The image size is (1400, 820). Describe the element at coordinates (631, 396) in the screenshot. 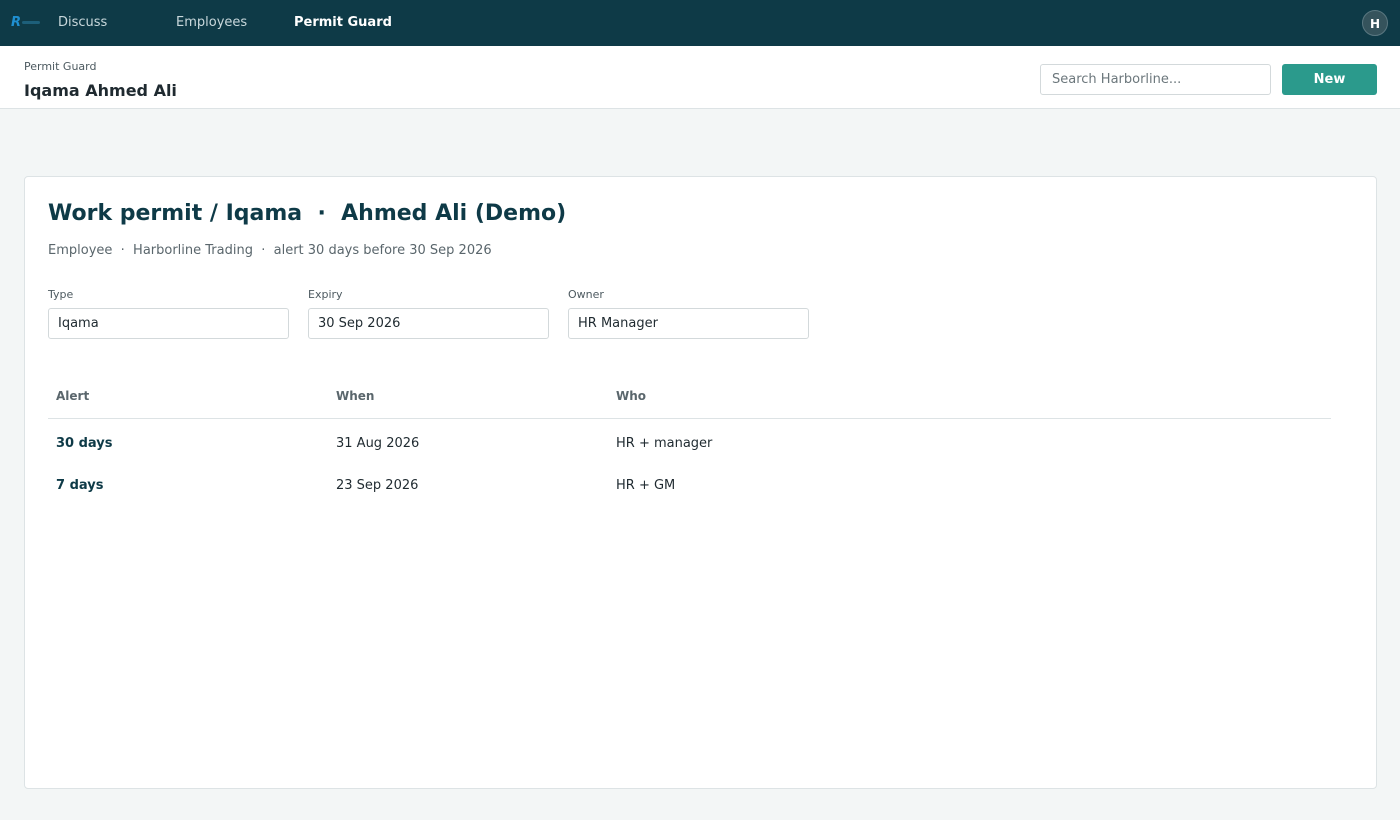

I see `column-header-who: Who` at that location.